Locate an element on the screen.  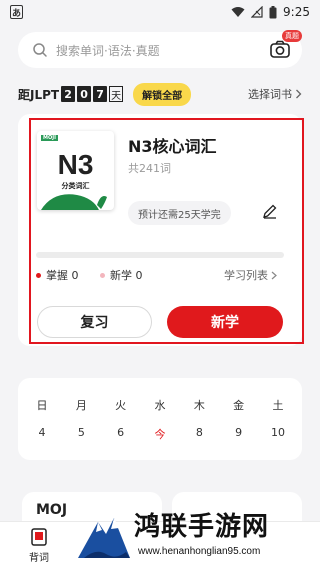
learn-new-button: 新学 is located at coordinates (225, 322).